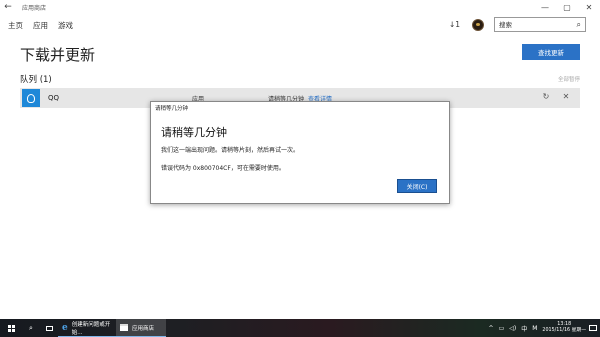  I want to click on download-count-indicator: ↓1, so click(454, 24).